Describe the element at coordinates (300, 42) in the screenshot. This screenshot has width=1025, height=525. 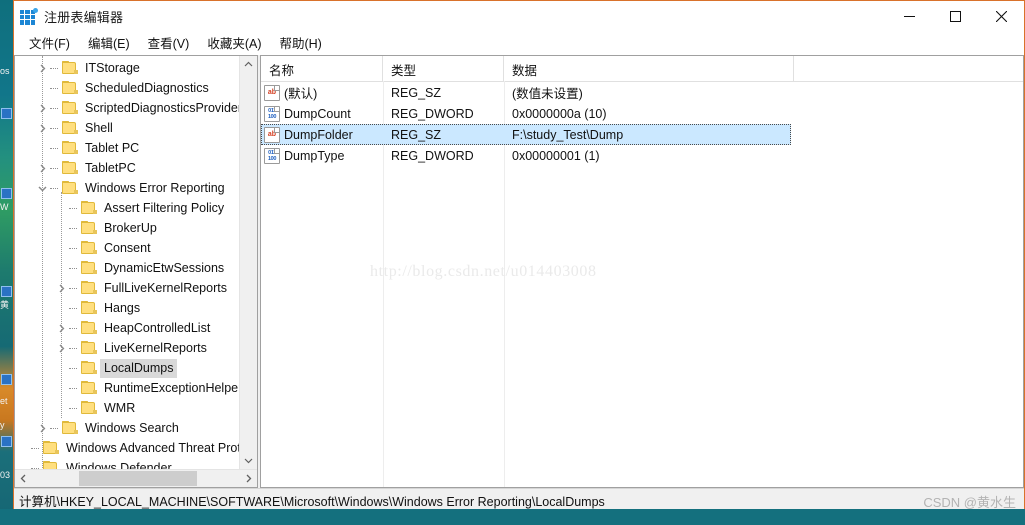
I see `menu-help: 帮助(H)` at that location.